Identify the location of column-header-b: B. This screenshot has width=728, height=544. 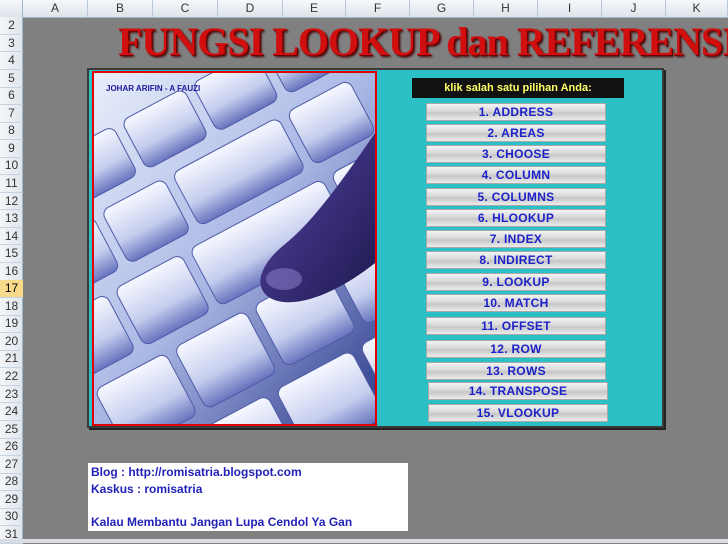
(120, 8).